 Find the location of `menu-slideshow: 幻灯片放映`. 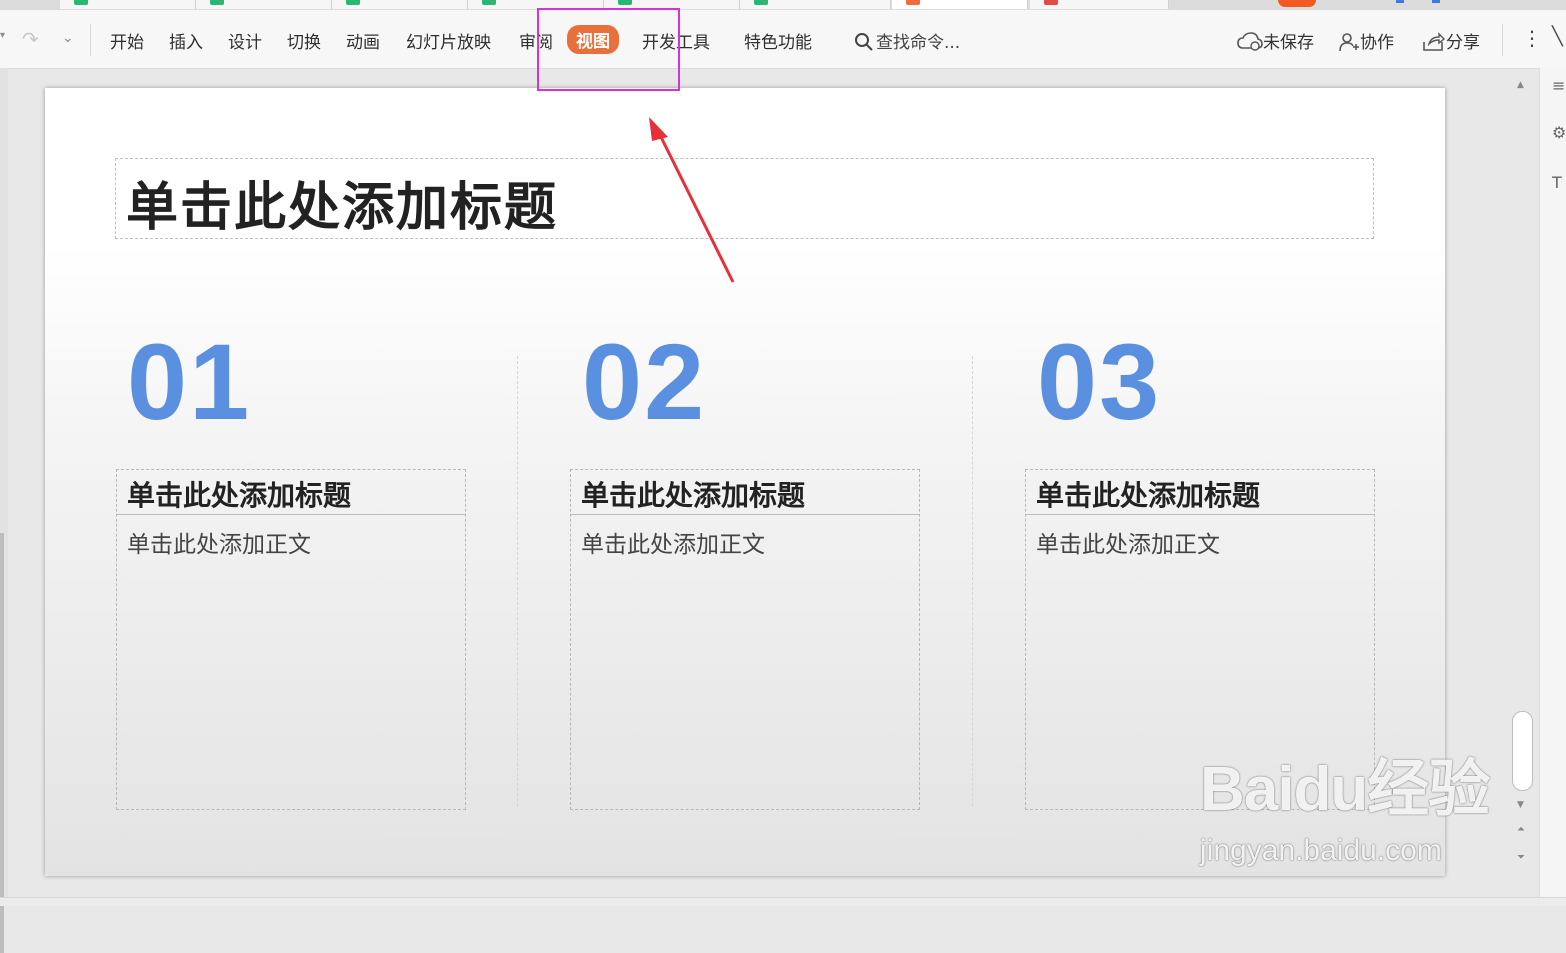

menu-slideshow: 幻灯片放映 is located at coordinates (448, 40).